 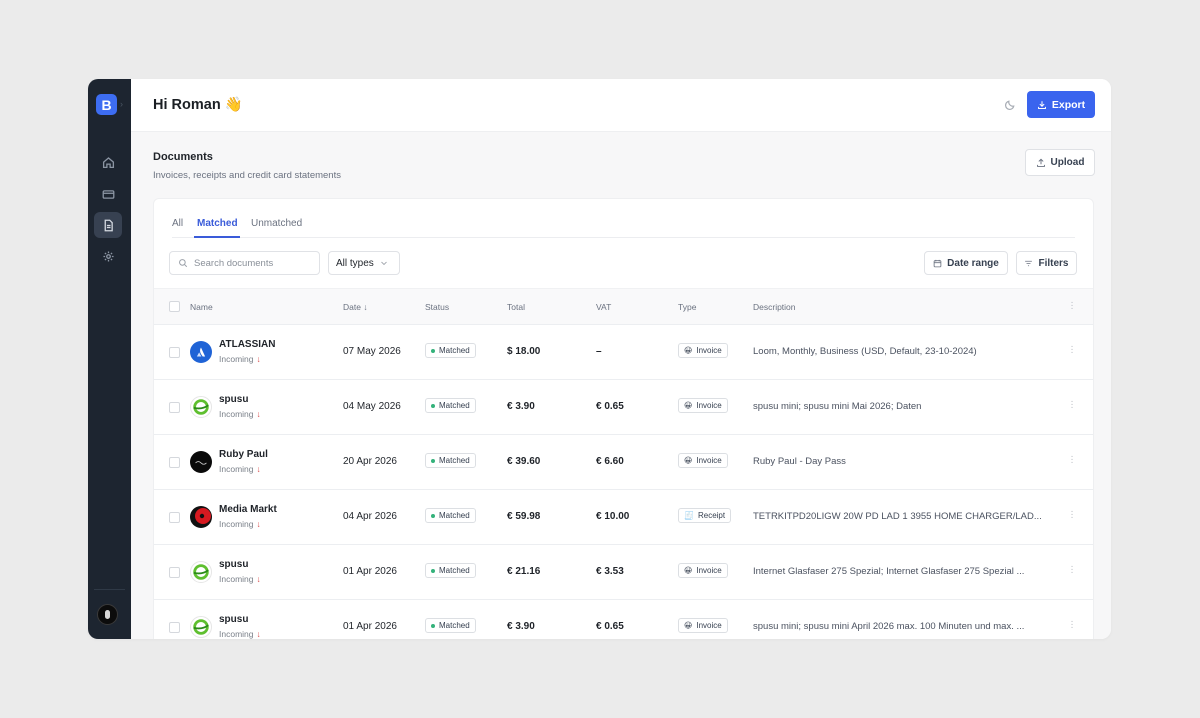 What do you see at coordinates (610, 571) in the screenshot?
I see `row-vat: € 3.53` at bounding box center [610, 571].